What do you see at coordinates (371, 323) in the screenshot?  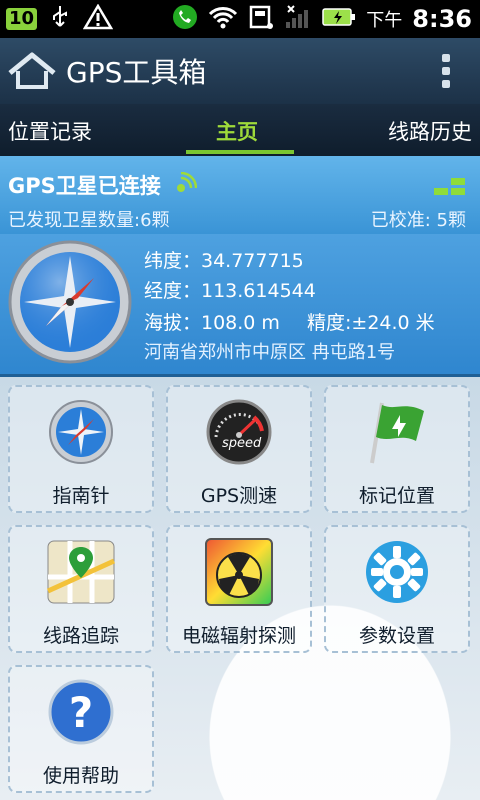 I see `accuracy: 精度:±24.0 米` at bounding box center [371, 323].